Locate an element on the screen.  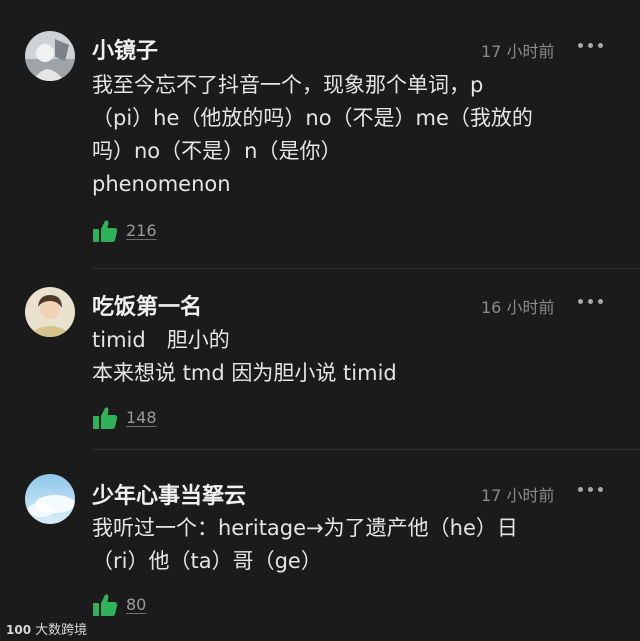
watermark-logo: 100 is located at coordinates (19, 630).